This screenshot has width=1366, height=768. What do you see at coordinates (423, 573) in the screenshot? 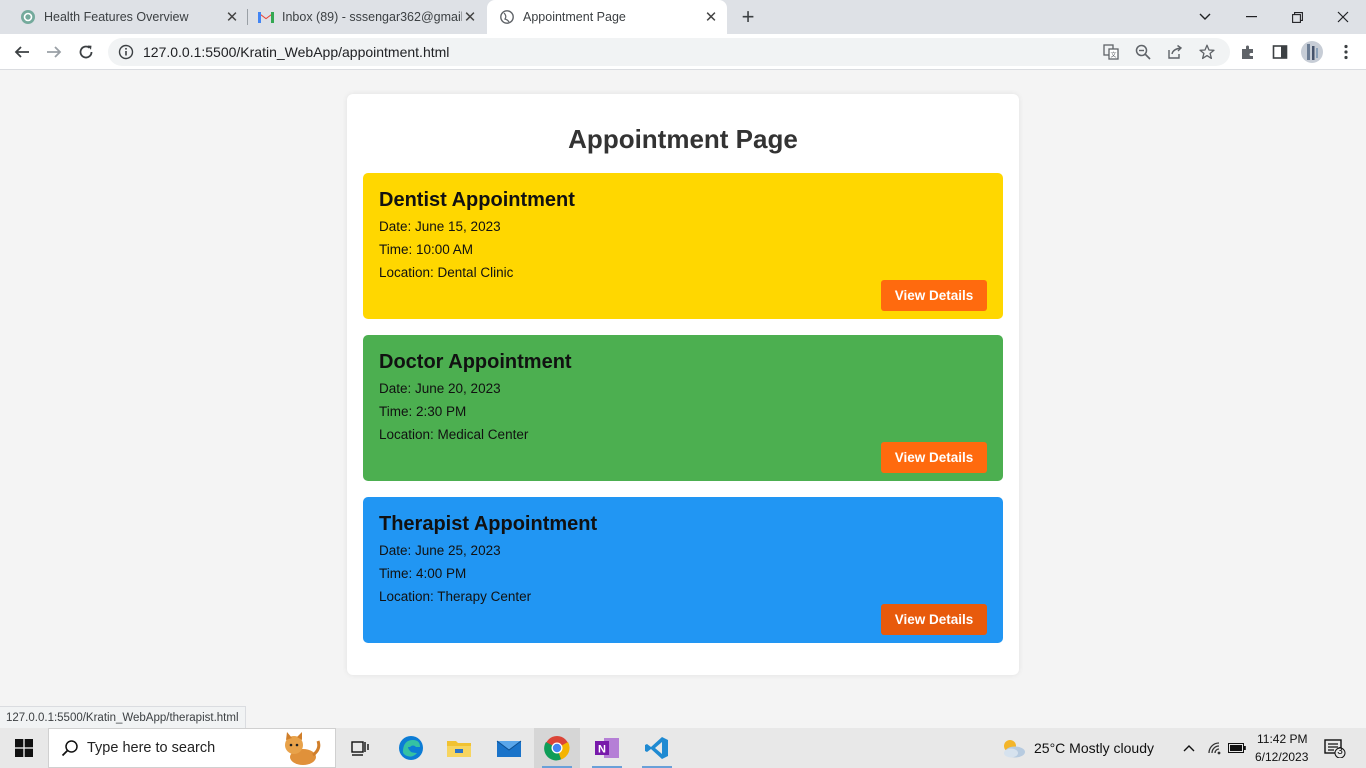
I see `appointment-time: Time: 4:00 PM` at bounding box center [423, 573].